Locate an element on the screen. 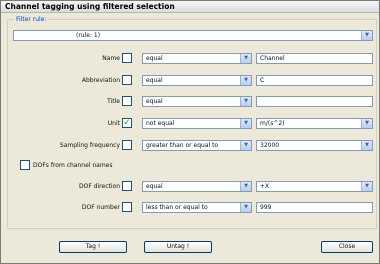 Image resolution: width=380 pixels, height=264 pixels. filter-row-title: Title equal ▼ is located at coordinates (193, 101).